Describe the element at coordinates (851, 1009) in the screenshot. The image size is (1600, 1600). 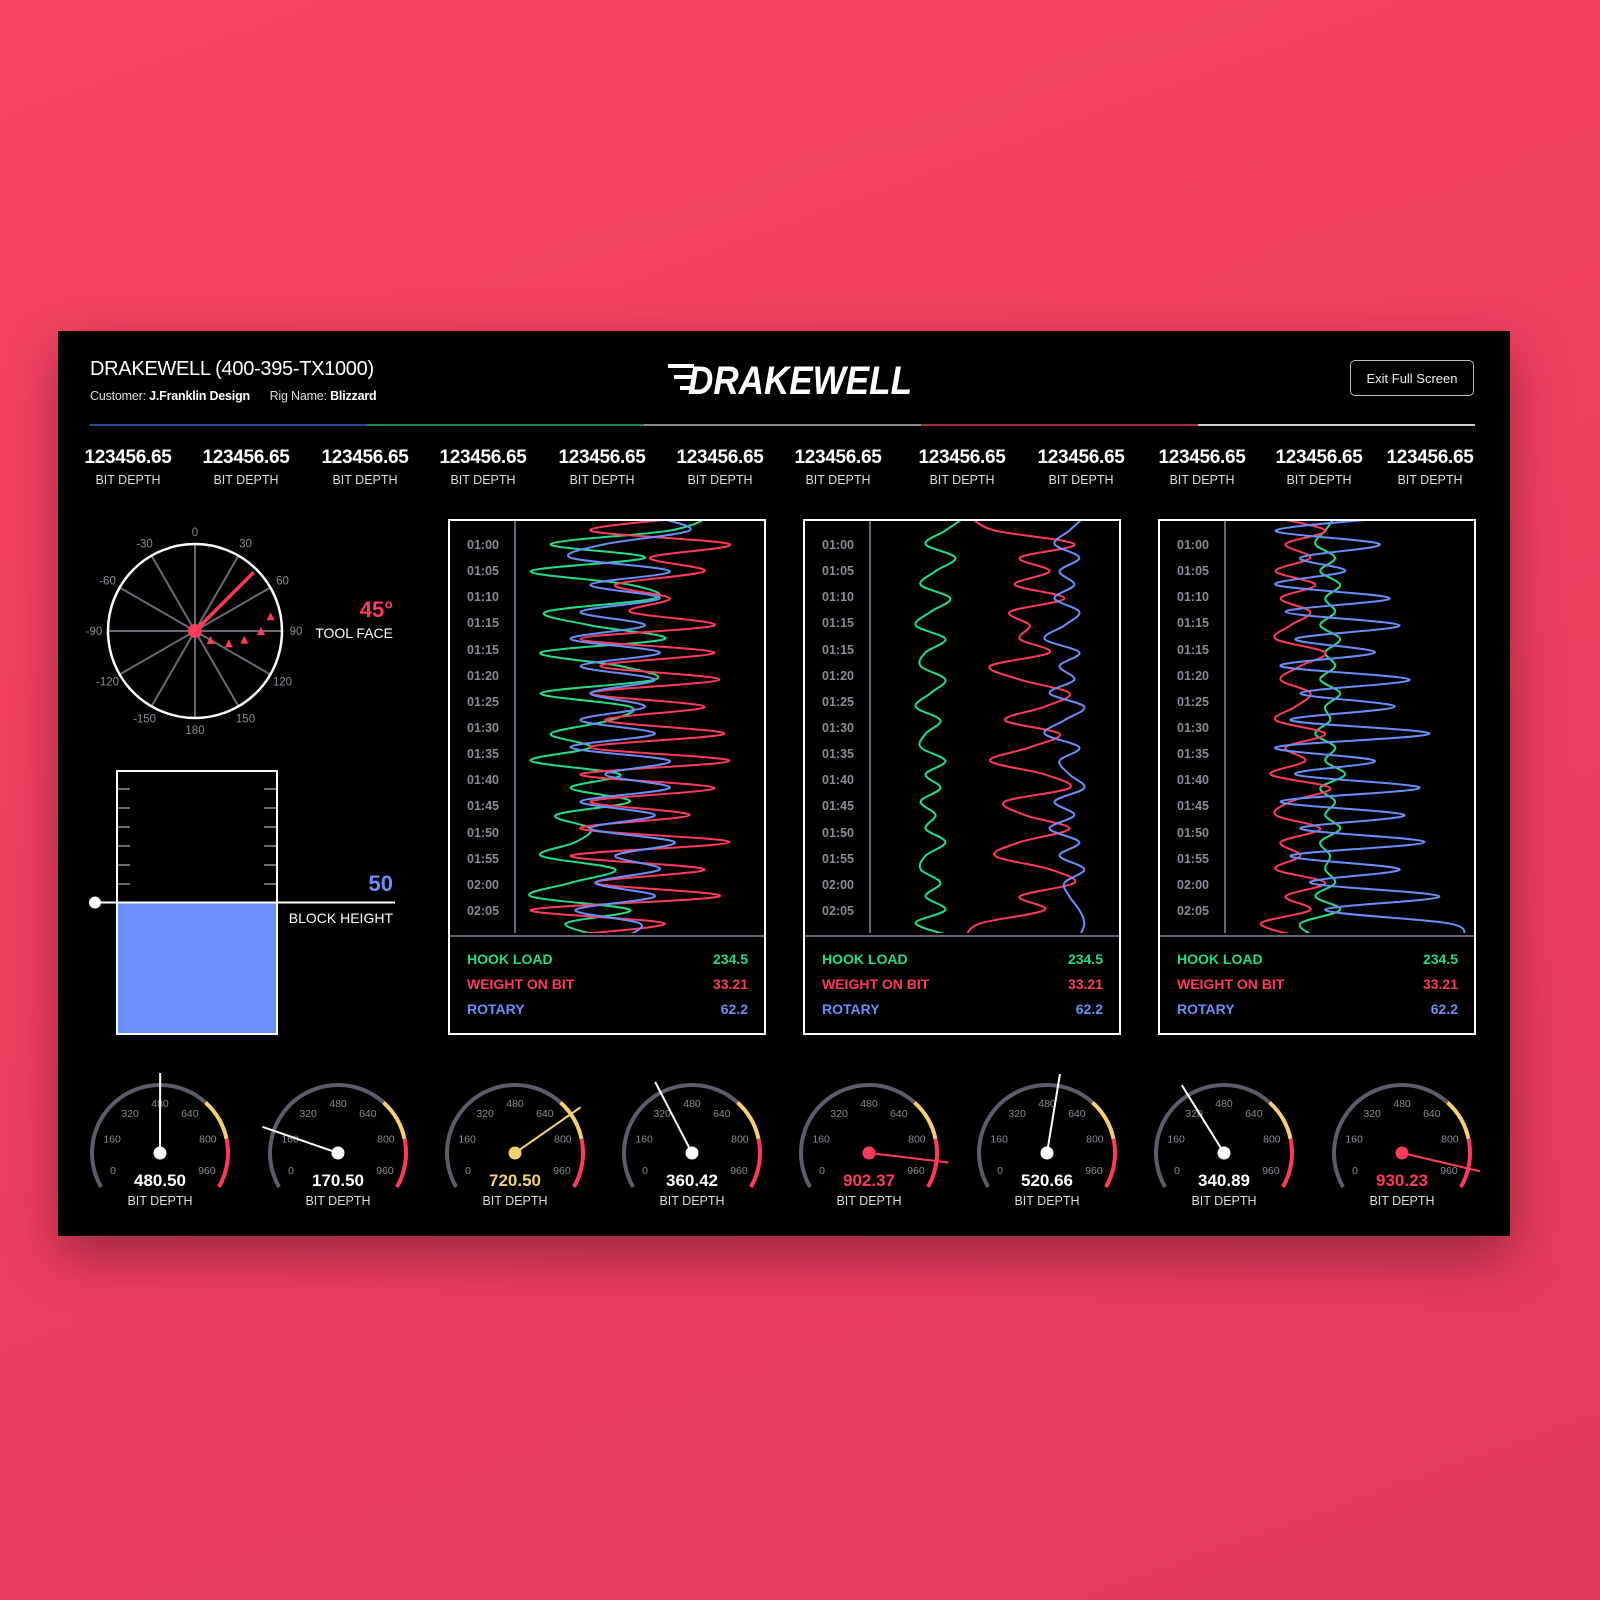
I see `readout-label: ROTARY` at that location.